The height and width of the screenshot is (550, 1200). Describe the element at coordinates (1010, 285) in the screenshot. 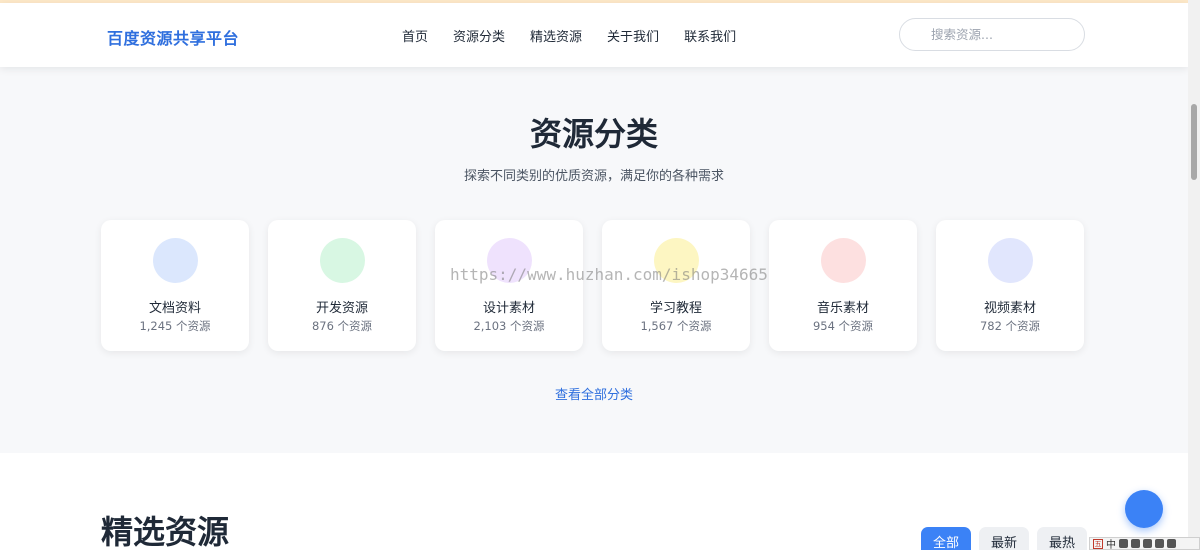

I see `category-card-video: 视频素材 782 个资源` at that location.